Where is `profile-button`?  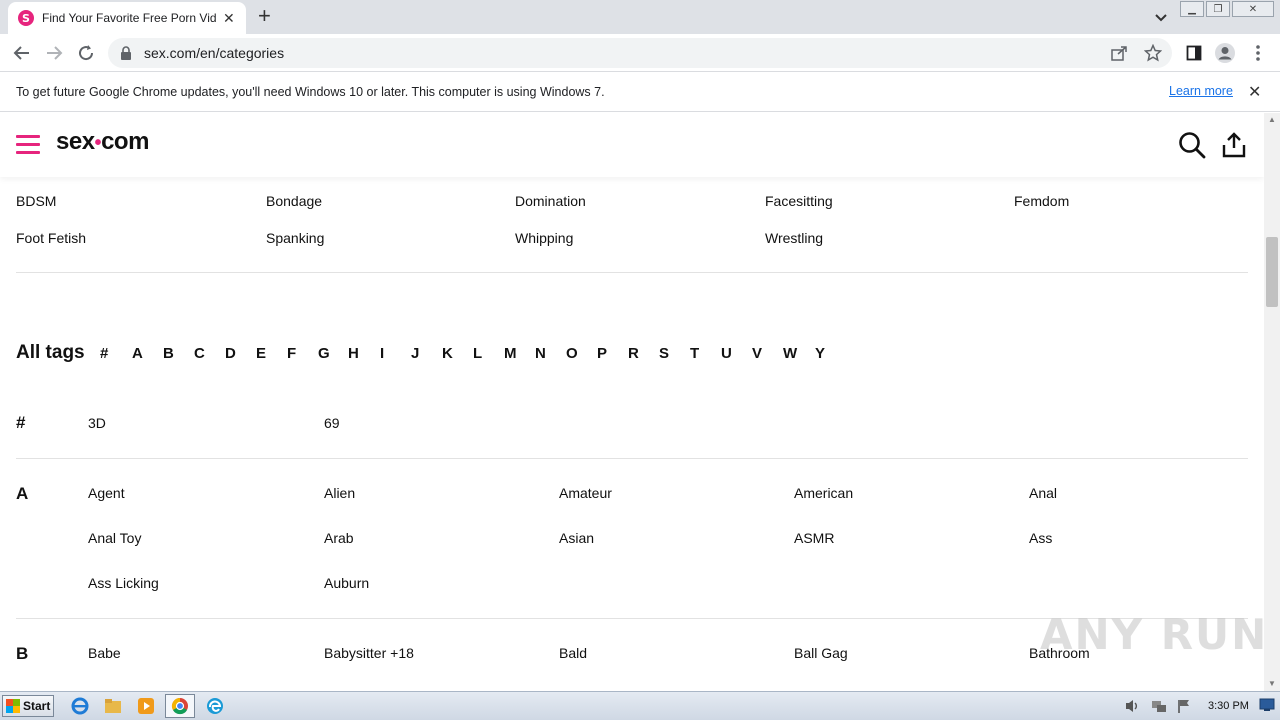
profile-button is located at coordinates (1225, 53).